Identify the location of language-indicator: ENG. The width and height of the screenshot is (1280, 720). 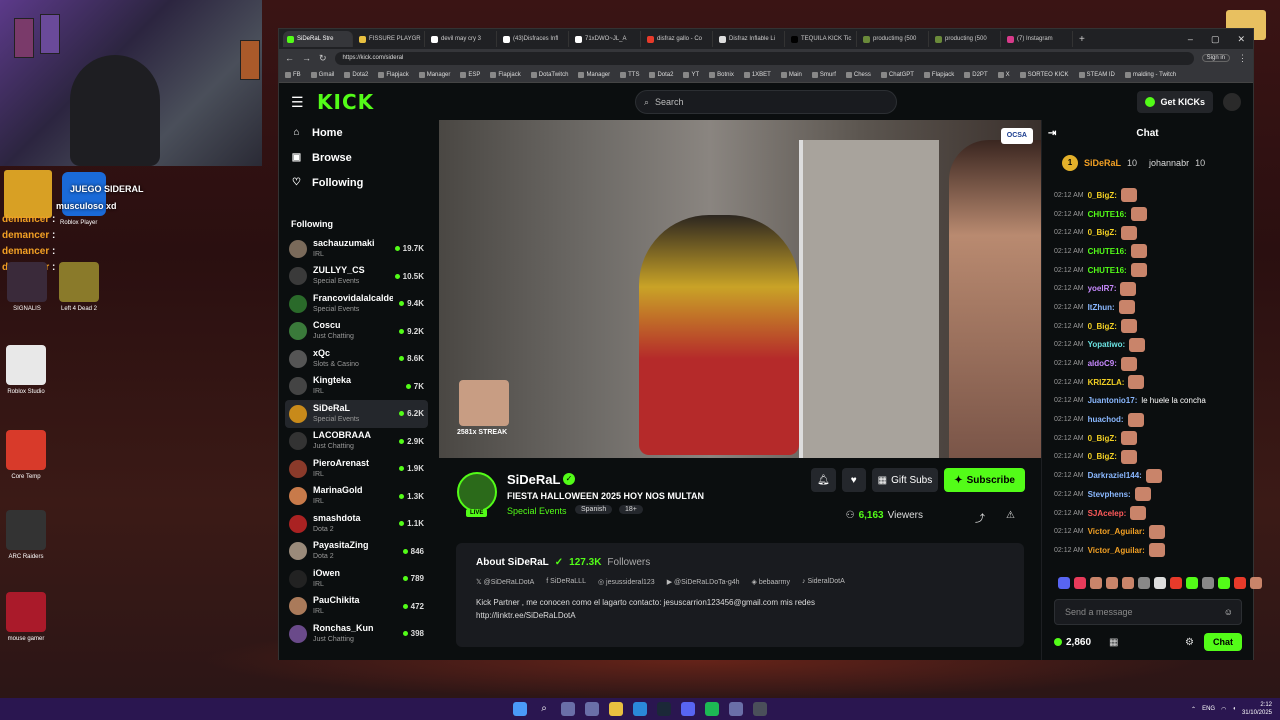
(1208, 709).